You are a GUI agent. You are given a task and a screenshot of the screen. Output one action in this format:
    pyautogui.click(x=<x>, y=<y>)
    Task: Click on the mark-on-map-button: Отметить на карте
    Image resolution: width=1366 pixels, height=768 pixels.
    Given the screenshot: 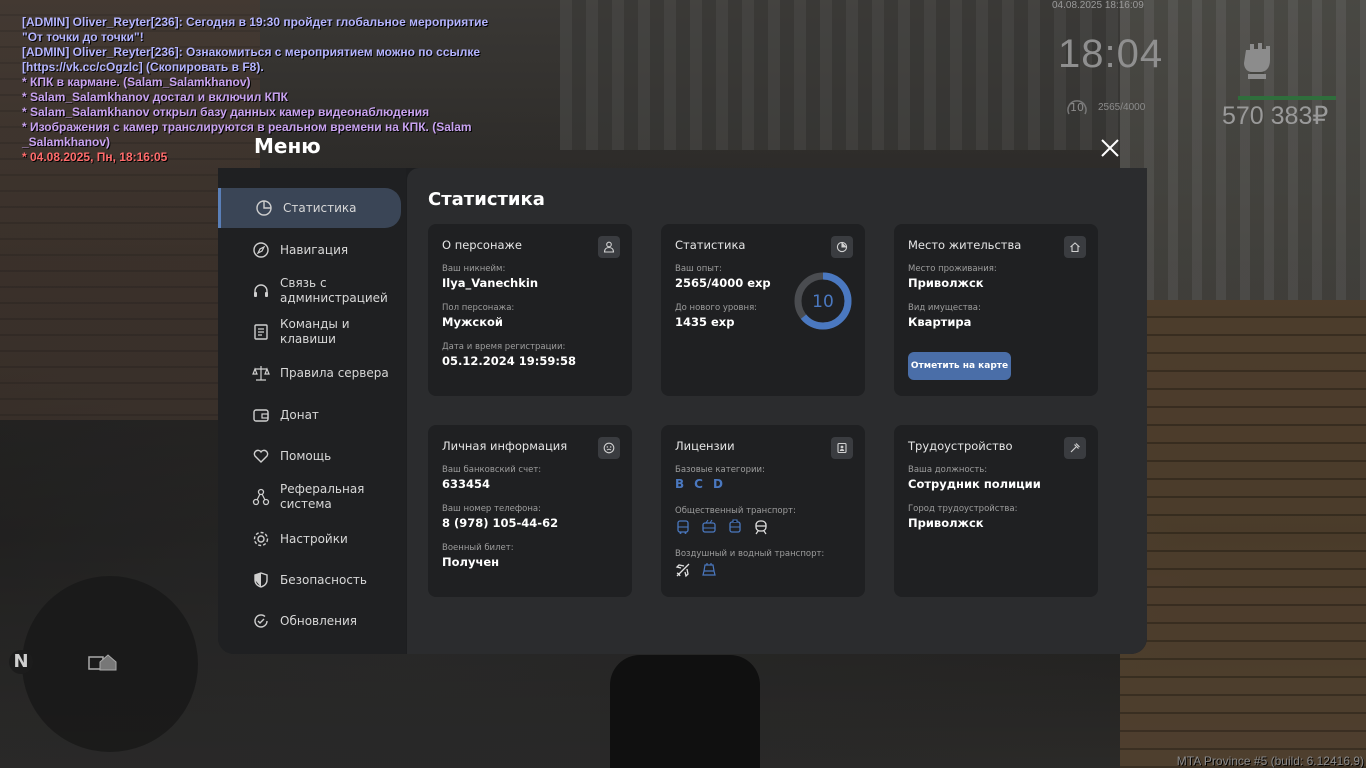 What is the action you would take?
    pyautogui.click(x=959, y=366)
    